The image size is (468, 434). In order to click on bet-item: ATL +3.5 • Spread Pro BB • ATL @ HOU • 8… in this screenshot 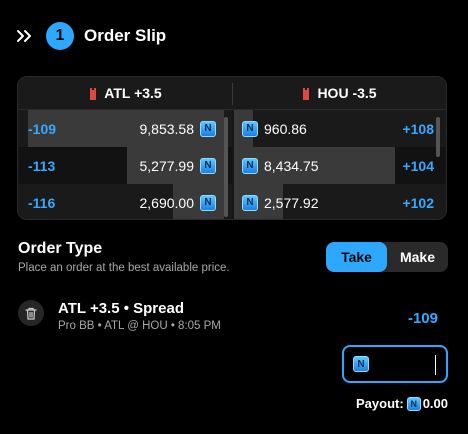, I will do `click(233, 318)`.